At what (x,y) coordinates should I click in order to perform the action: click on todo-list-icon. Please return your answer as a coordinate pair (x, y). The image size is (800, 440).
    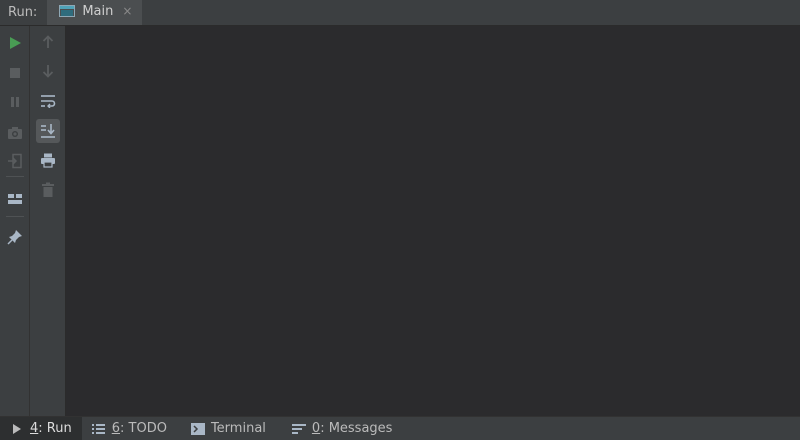
    Looking at the image, I should click on (99, 429).